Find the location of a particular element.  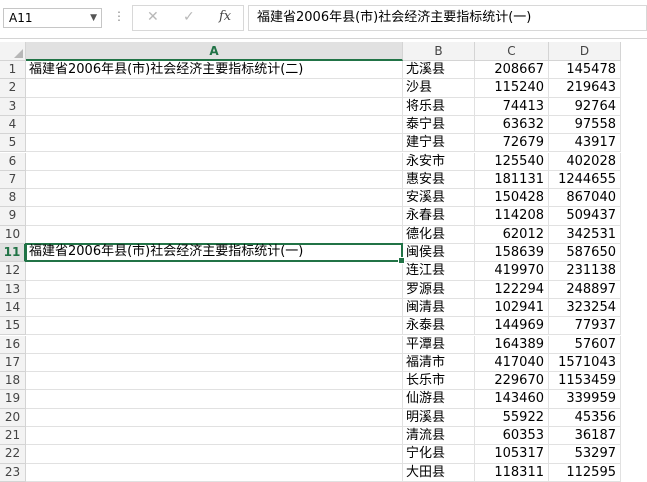

cell-b22: 宁化县 is located at coordinates (439, 454).